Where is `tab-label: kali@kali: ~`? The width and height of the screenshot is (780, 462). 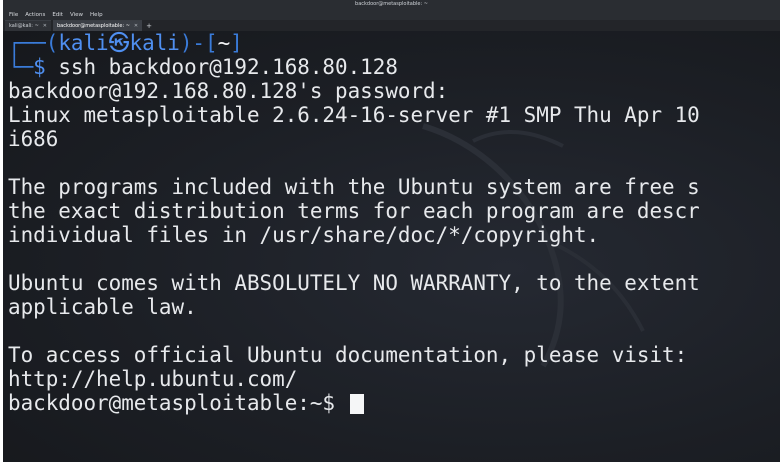 tab-label: kali@kali: ~ is located at coordinates (24, 26).